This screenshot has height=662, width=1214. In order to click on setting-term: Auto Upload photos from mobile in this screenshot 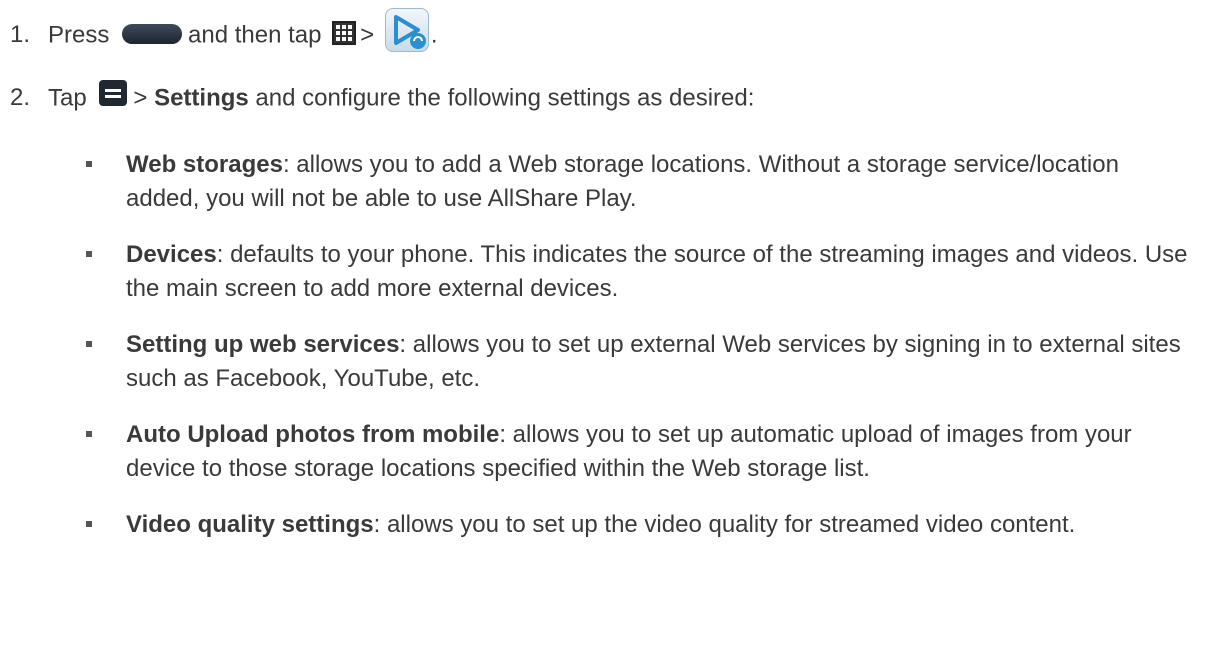, I will do `click(313, 434)`.